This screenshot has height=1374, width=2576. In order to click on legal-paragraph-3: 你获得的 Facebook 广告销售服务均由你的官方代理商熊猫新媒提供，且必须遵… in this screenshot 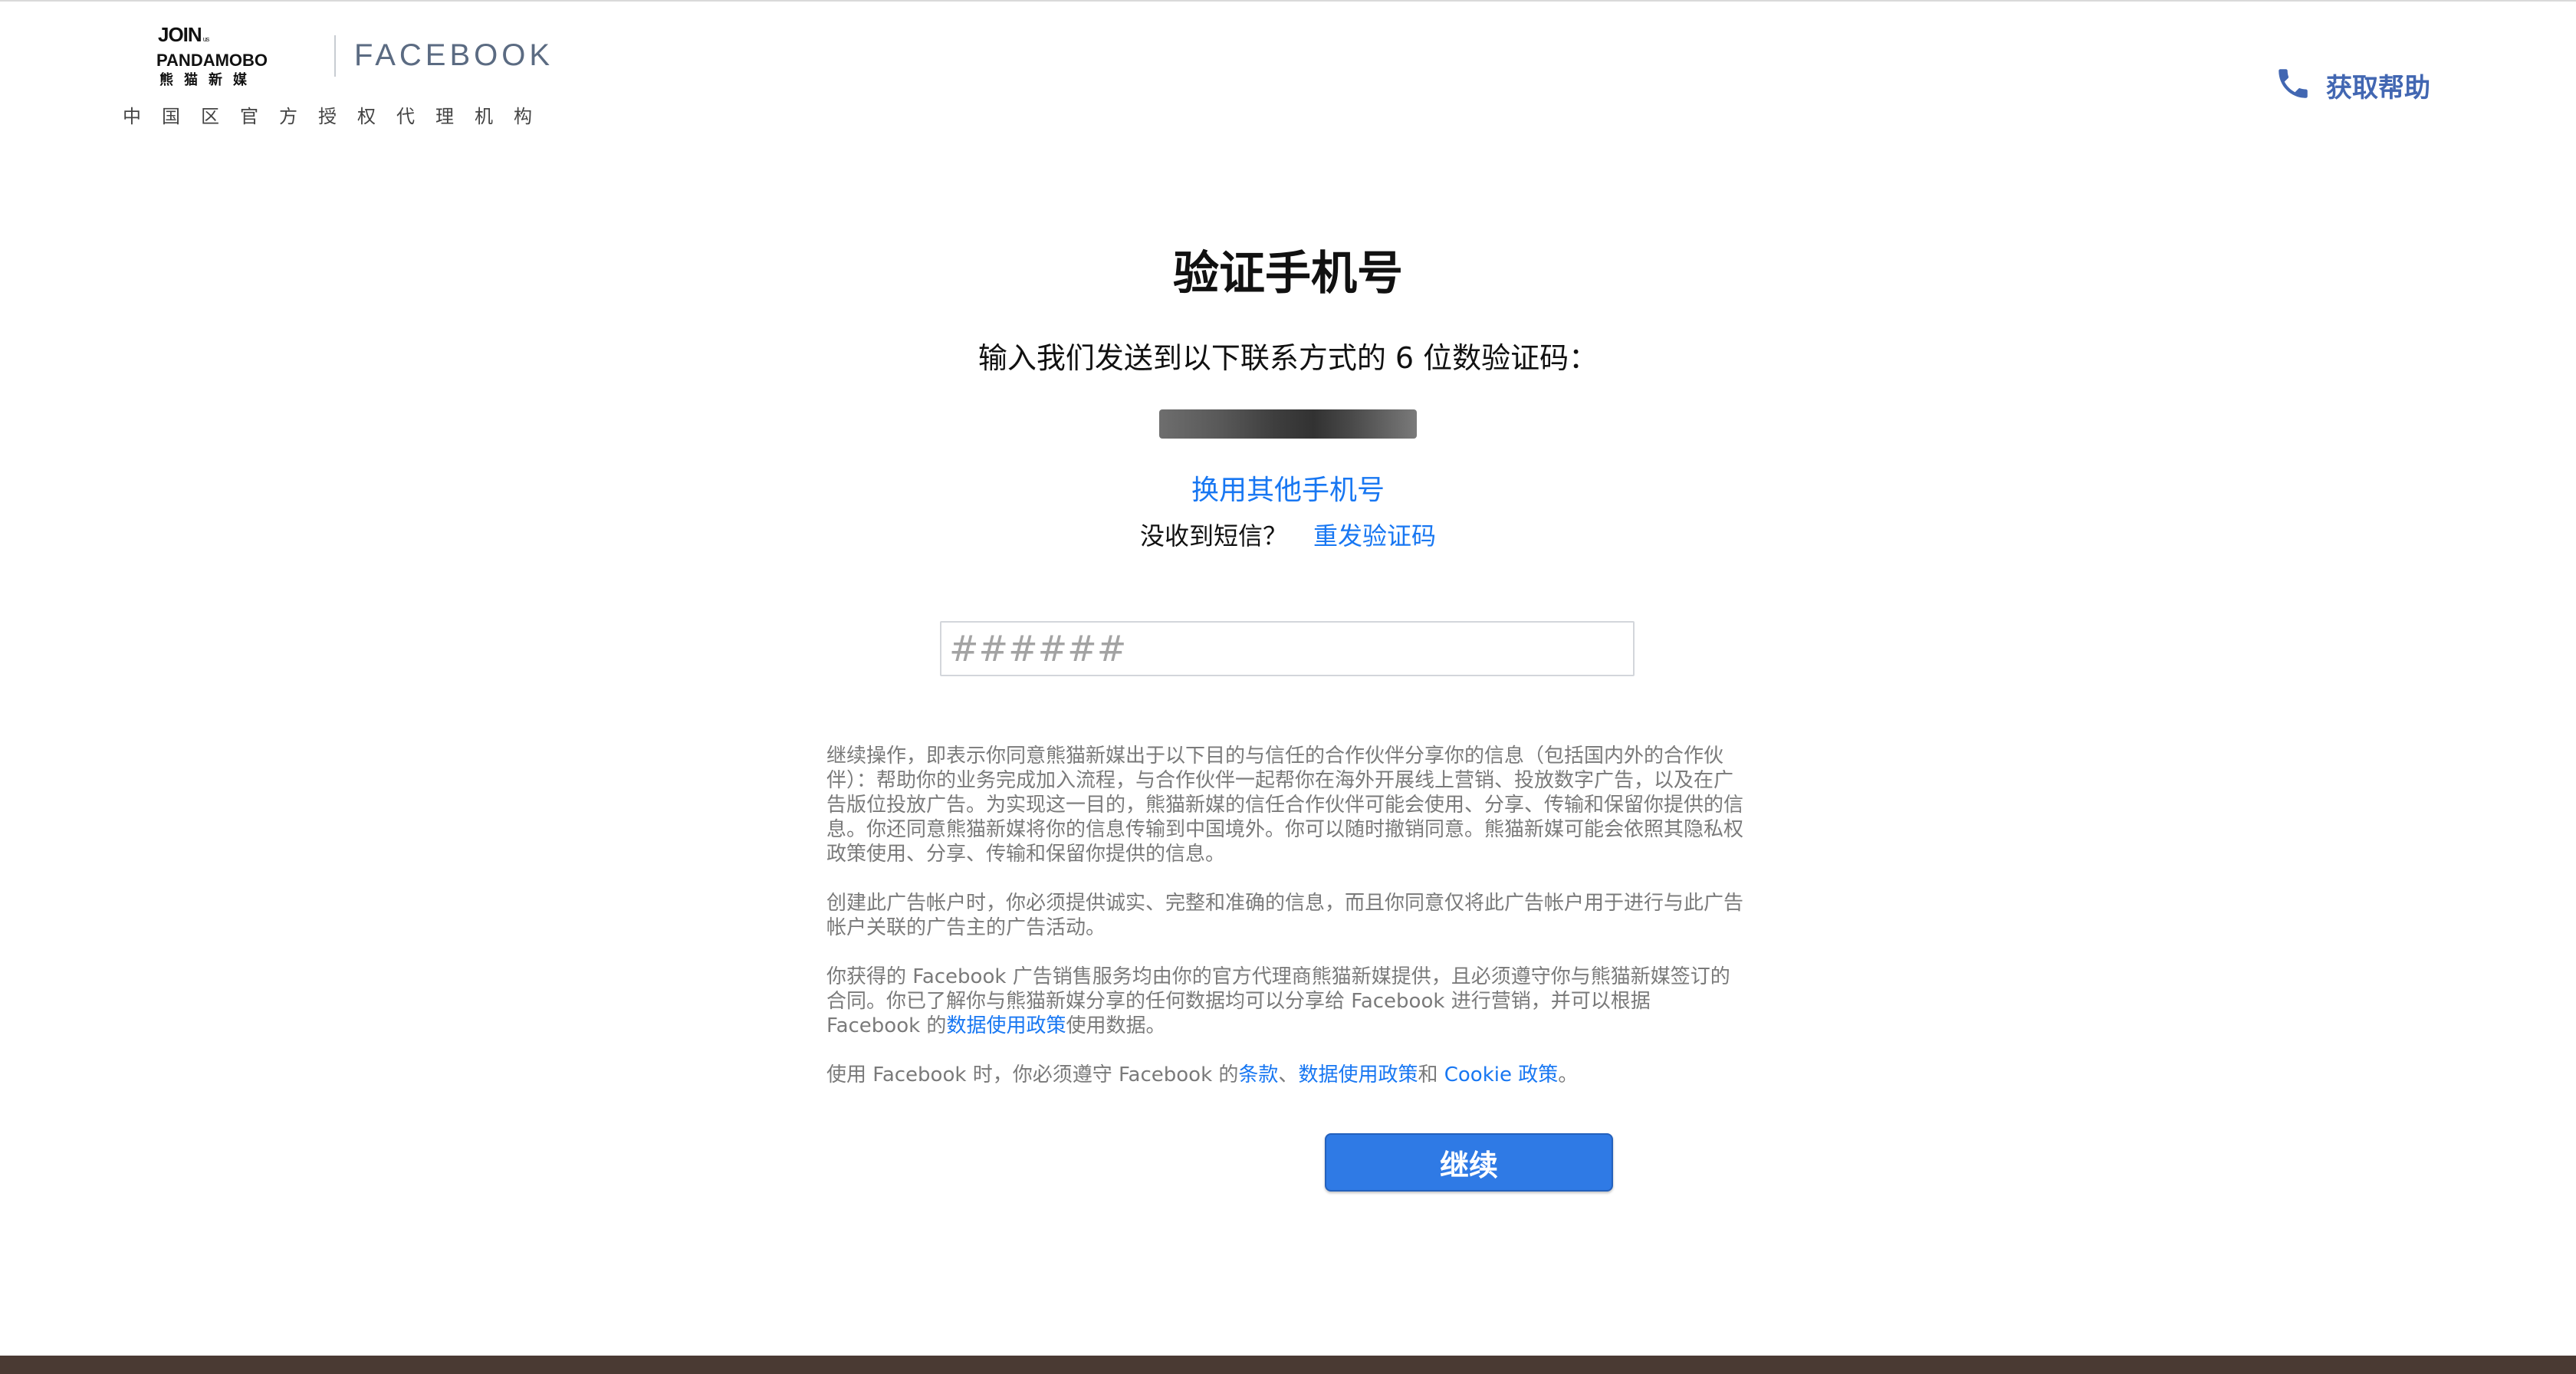, I will do `click(1278, 1001)`.